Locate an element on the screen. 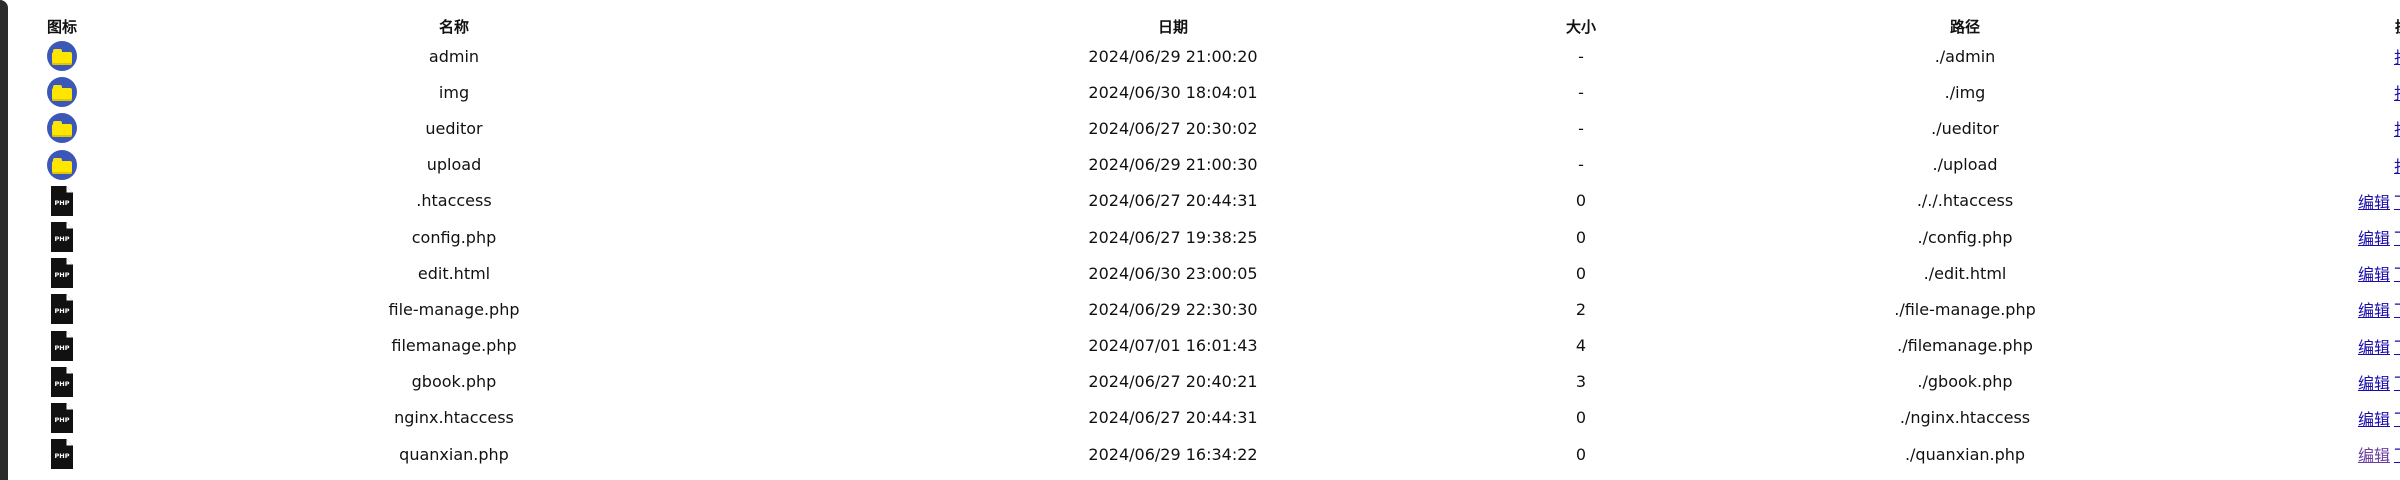 Image resolution: width=2400 pixels, height=480 pixels. path-cell: ./gbook.php is located at coordinates (1965, 382).